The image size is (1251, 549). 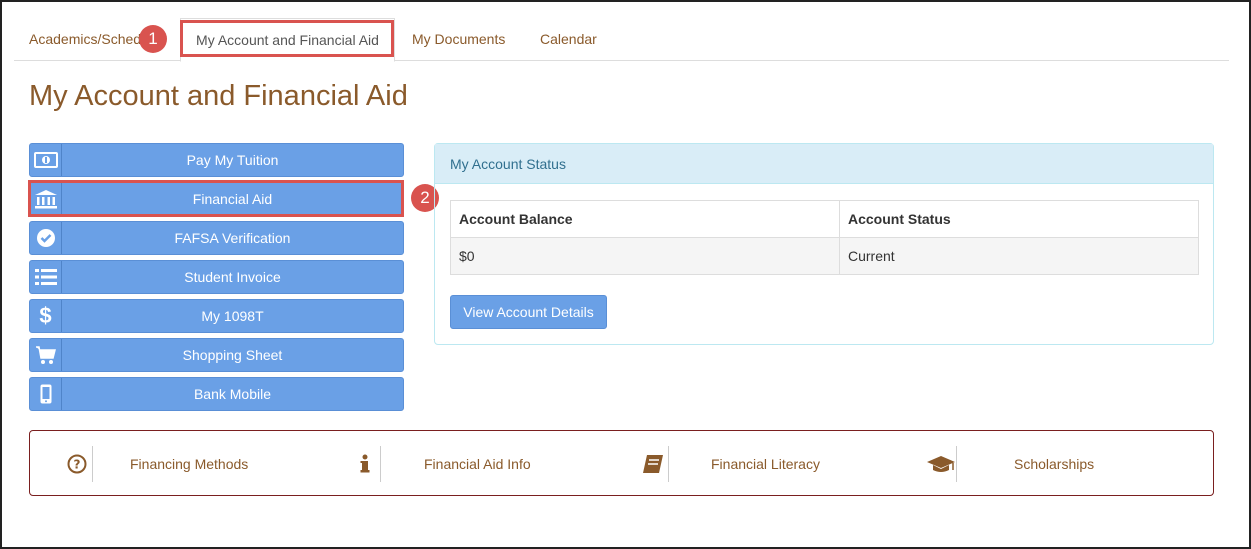 What do you see at coordinates (46, 238) in the screenshot?
I see `check-circle-icon` at bounding box center [46, 238].